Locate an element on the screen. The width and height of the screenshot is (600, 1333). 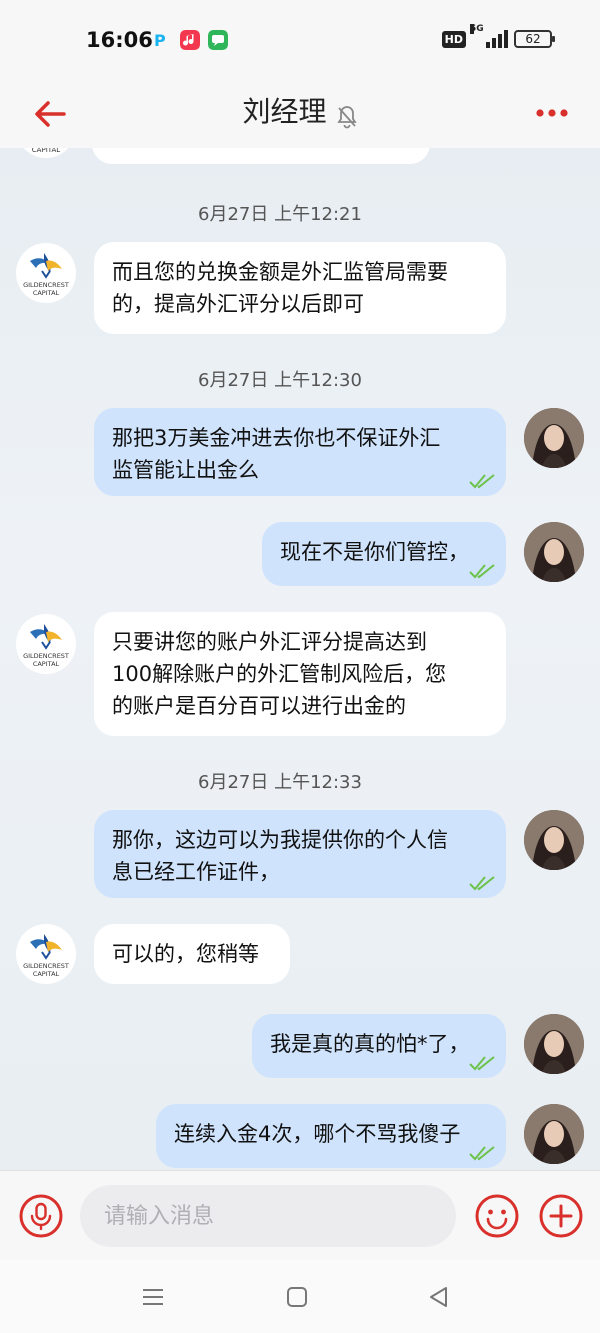
status-indicators: HD 5G 62 is located at coordinates (498, 36).